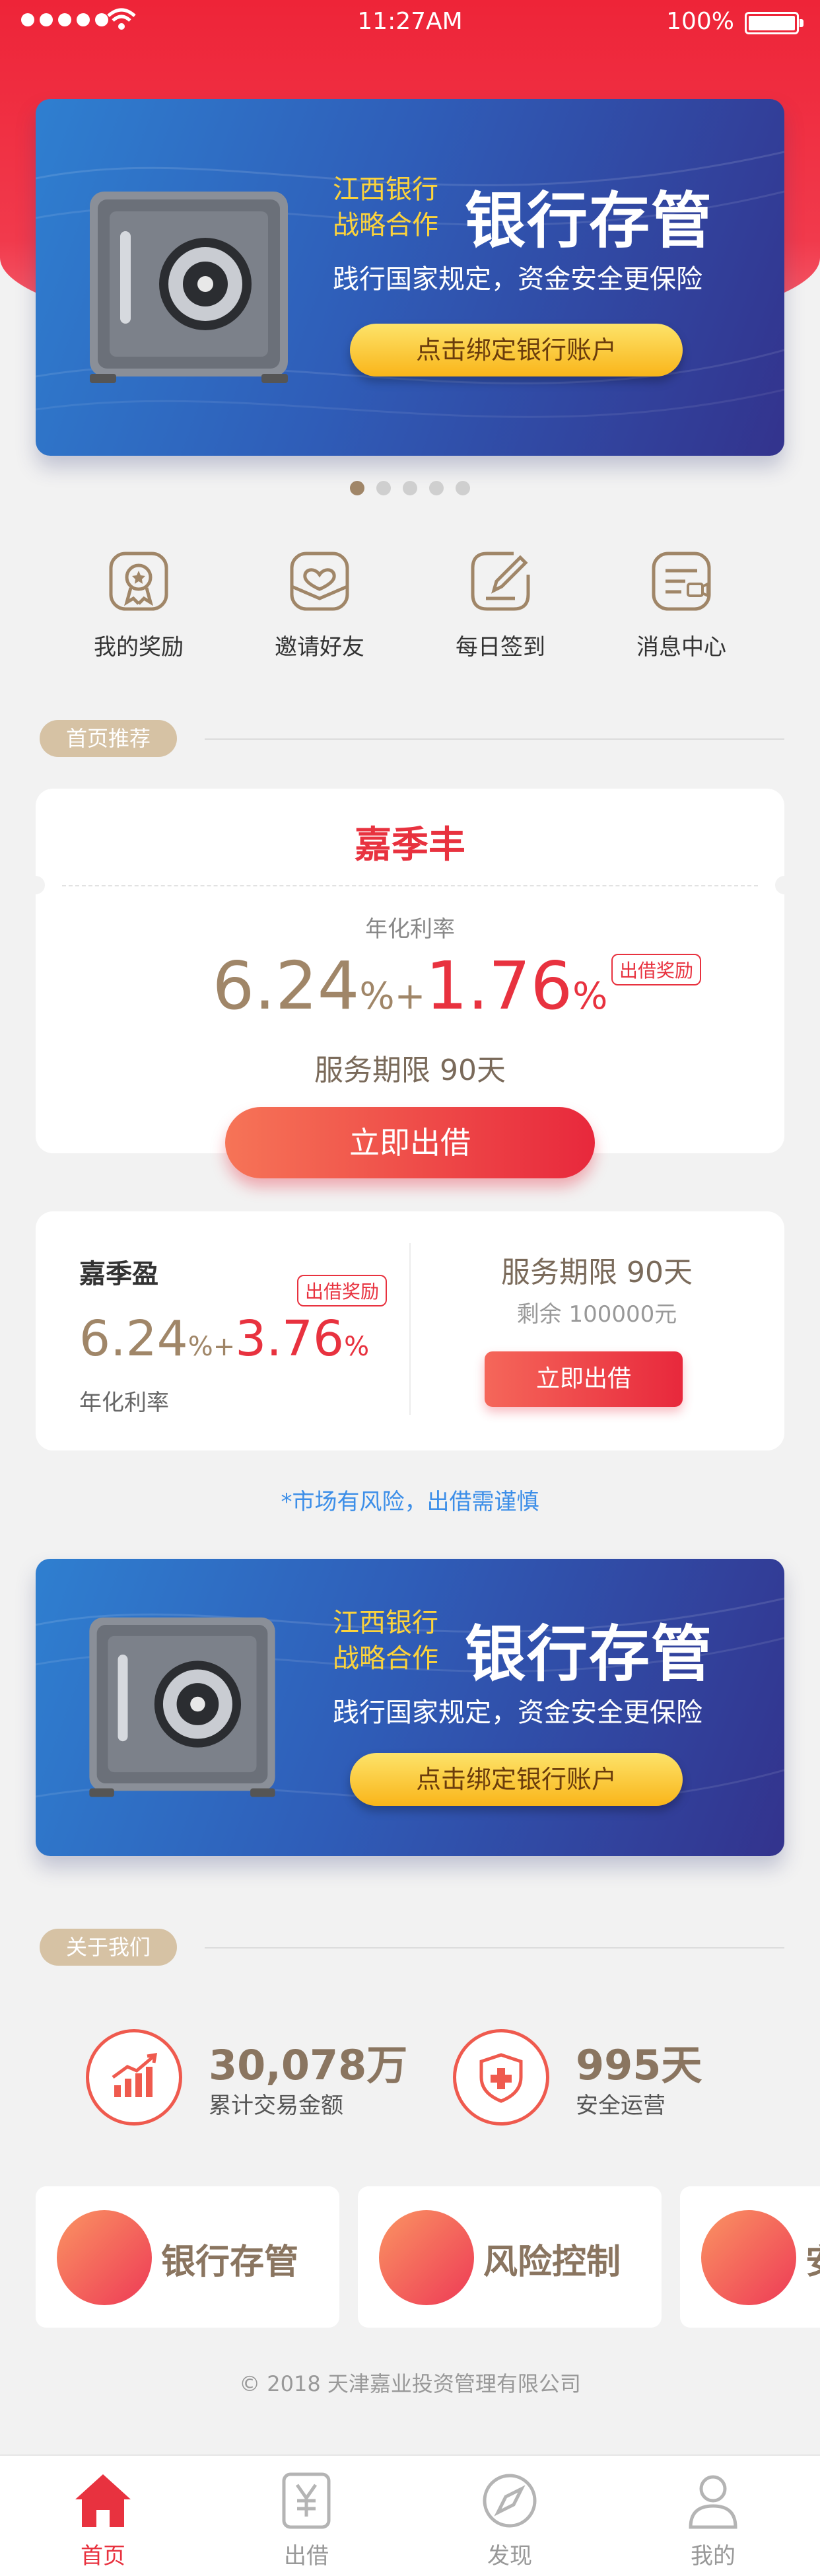 The height and width of the screenshot is (2576, 820). I want to click on battery-icon, so click(774, 23).